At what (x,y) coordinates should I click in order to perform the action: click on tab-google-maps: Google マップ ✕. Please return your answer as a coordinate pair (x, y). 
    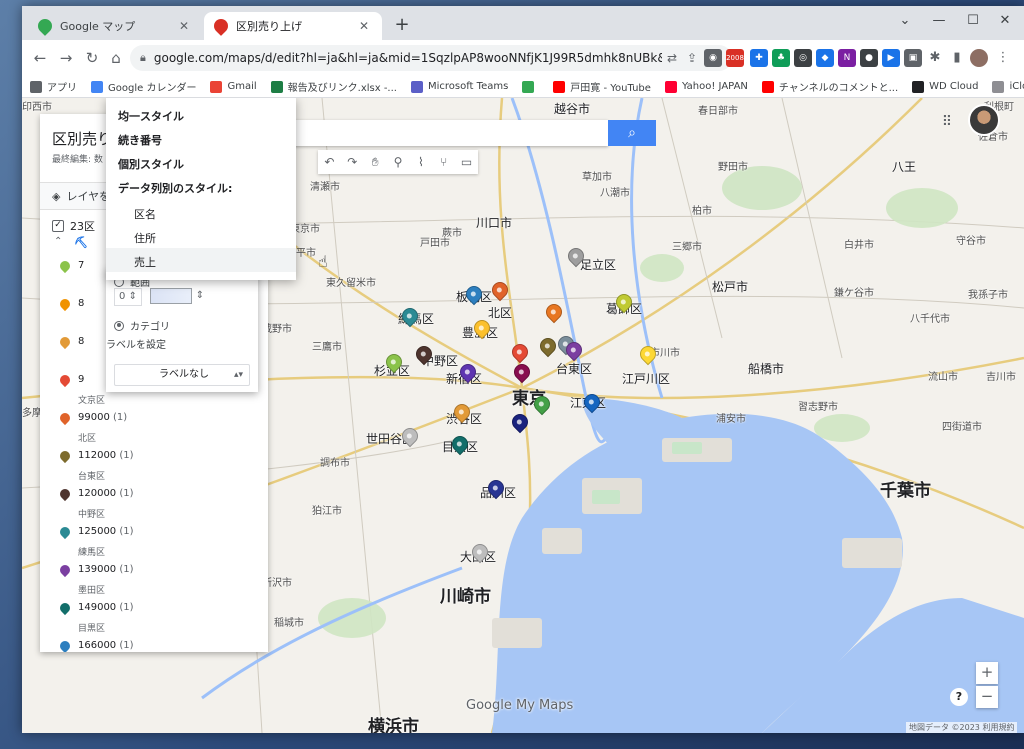
    Looking at the image, I should click on (115, 26).